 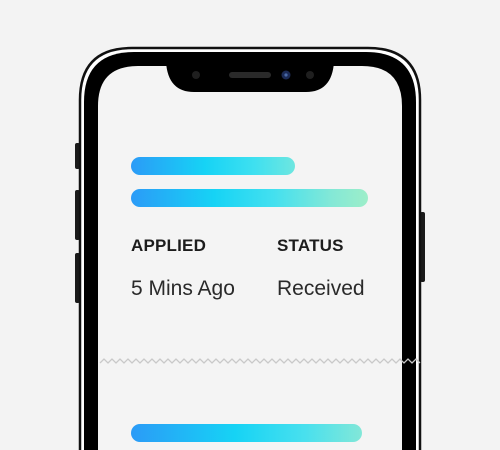 What do you see at coordinates (310, 245) in the screenshot?
I see `status-label: STATUS` at bounding box center [310, 245].